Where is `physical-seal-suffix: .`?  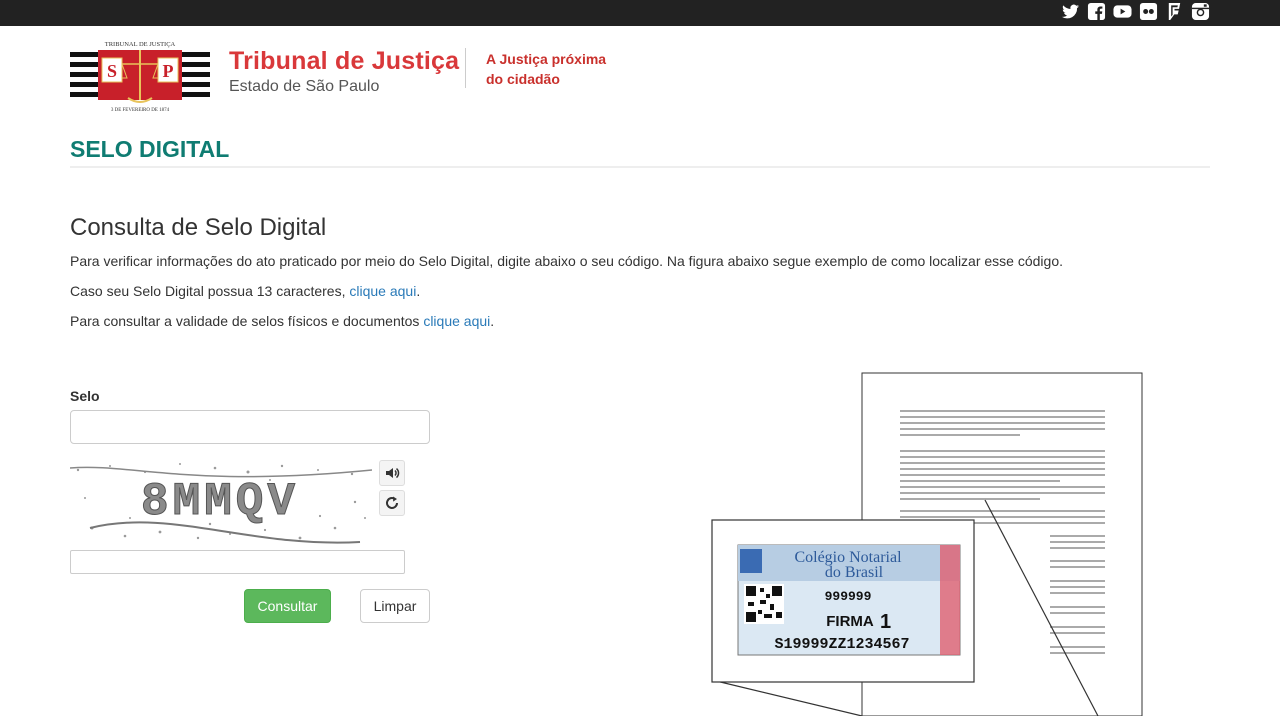 physical-seal-suffix: . is located at coordinates (492, 321).